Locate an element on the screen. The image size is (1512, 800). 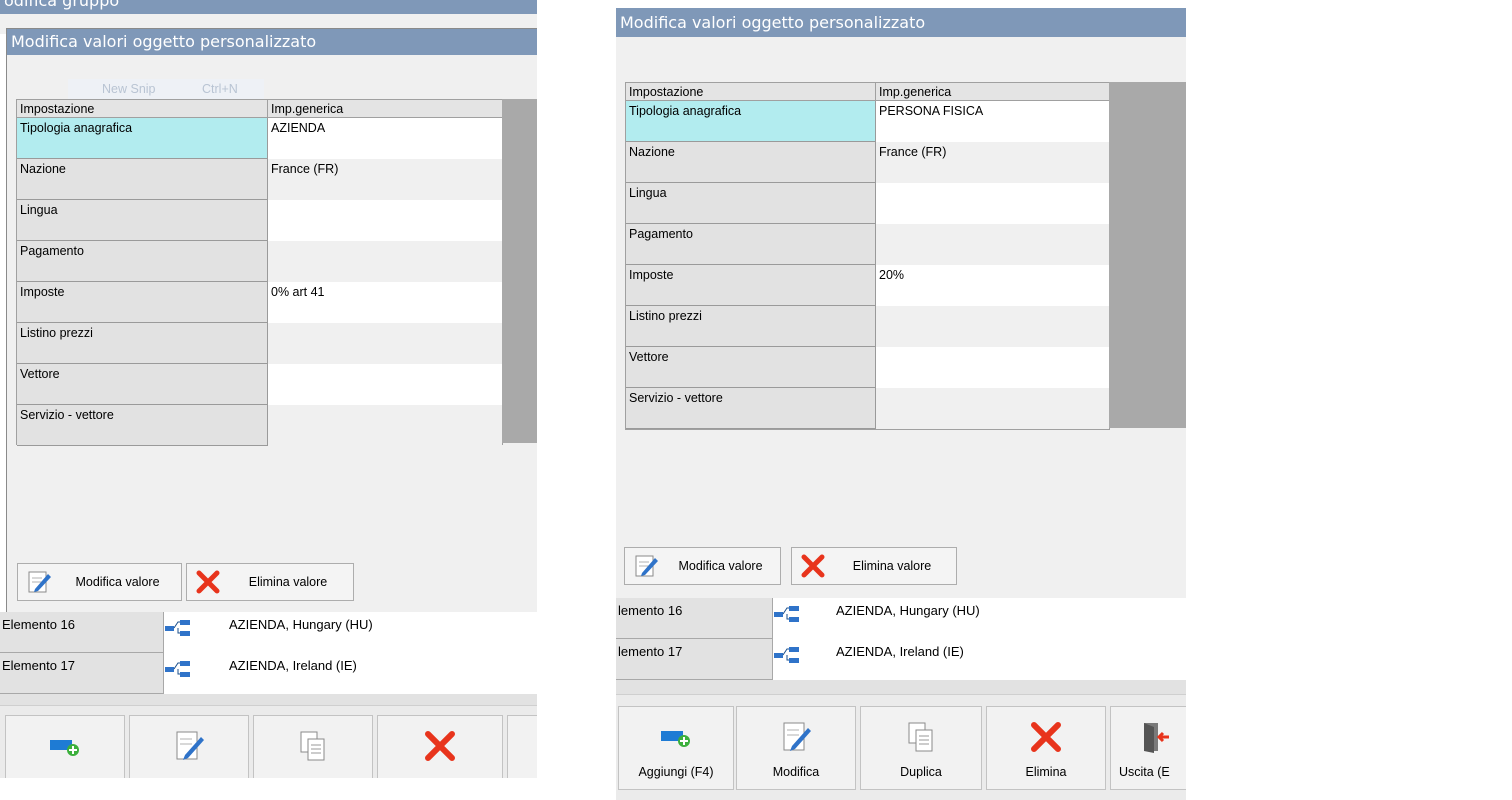
grid-row: Tipologia anagrafica PERSONA FISICA is located at coordinates (867, 121).